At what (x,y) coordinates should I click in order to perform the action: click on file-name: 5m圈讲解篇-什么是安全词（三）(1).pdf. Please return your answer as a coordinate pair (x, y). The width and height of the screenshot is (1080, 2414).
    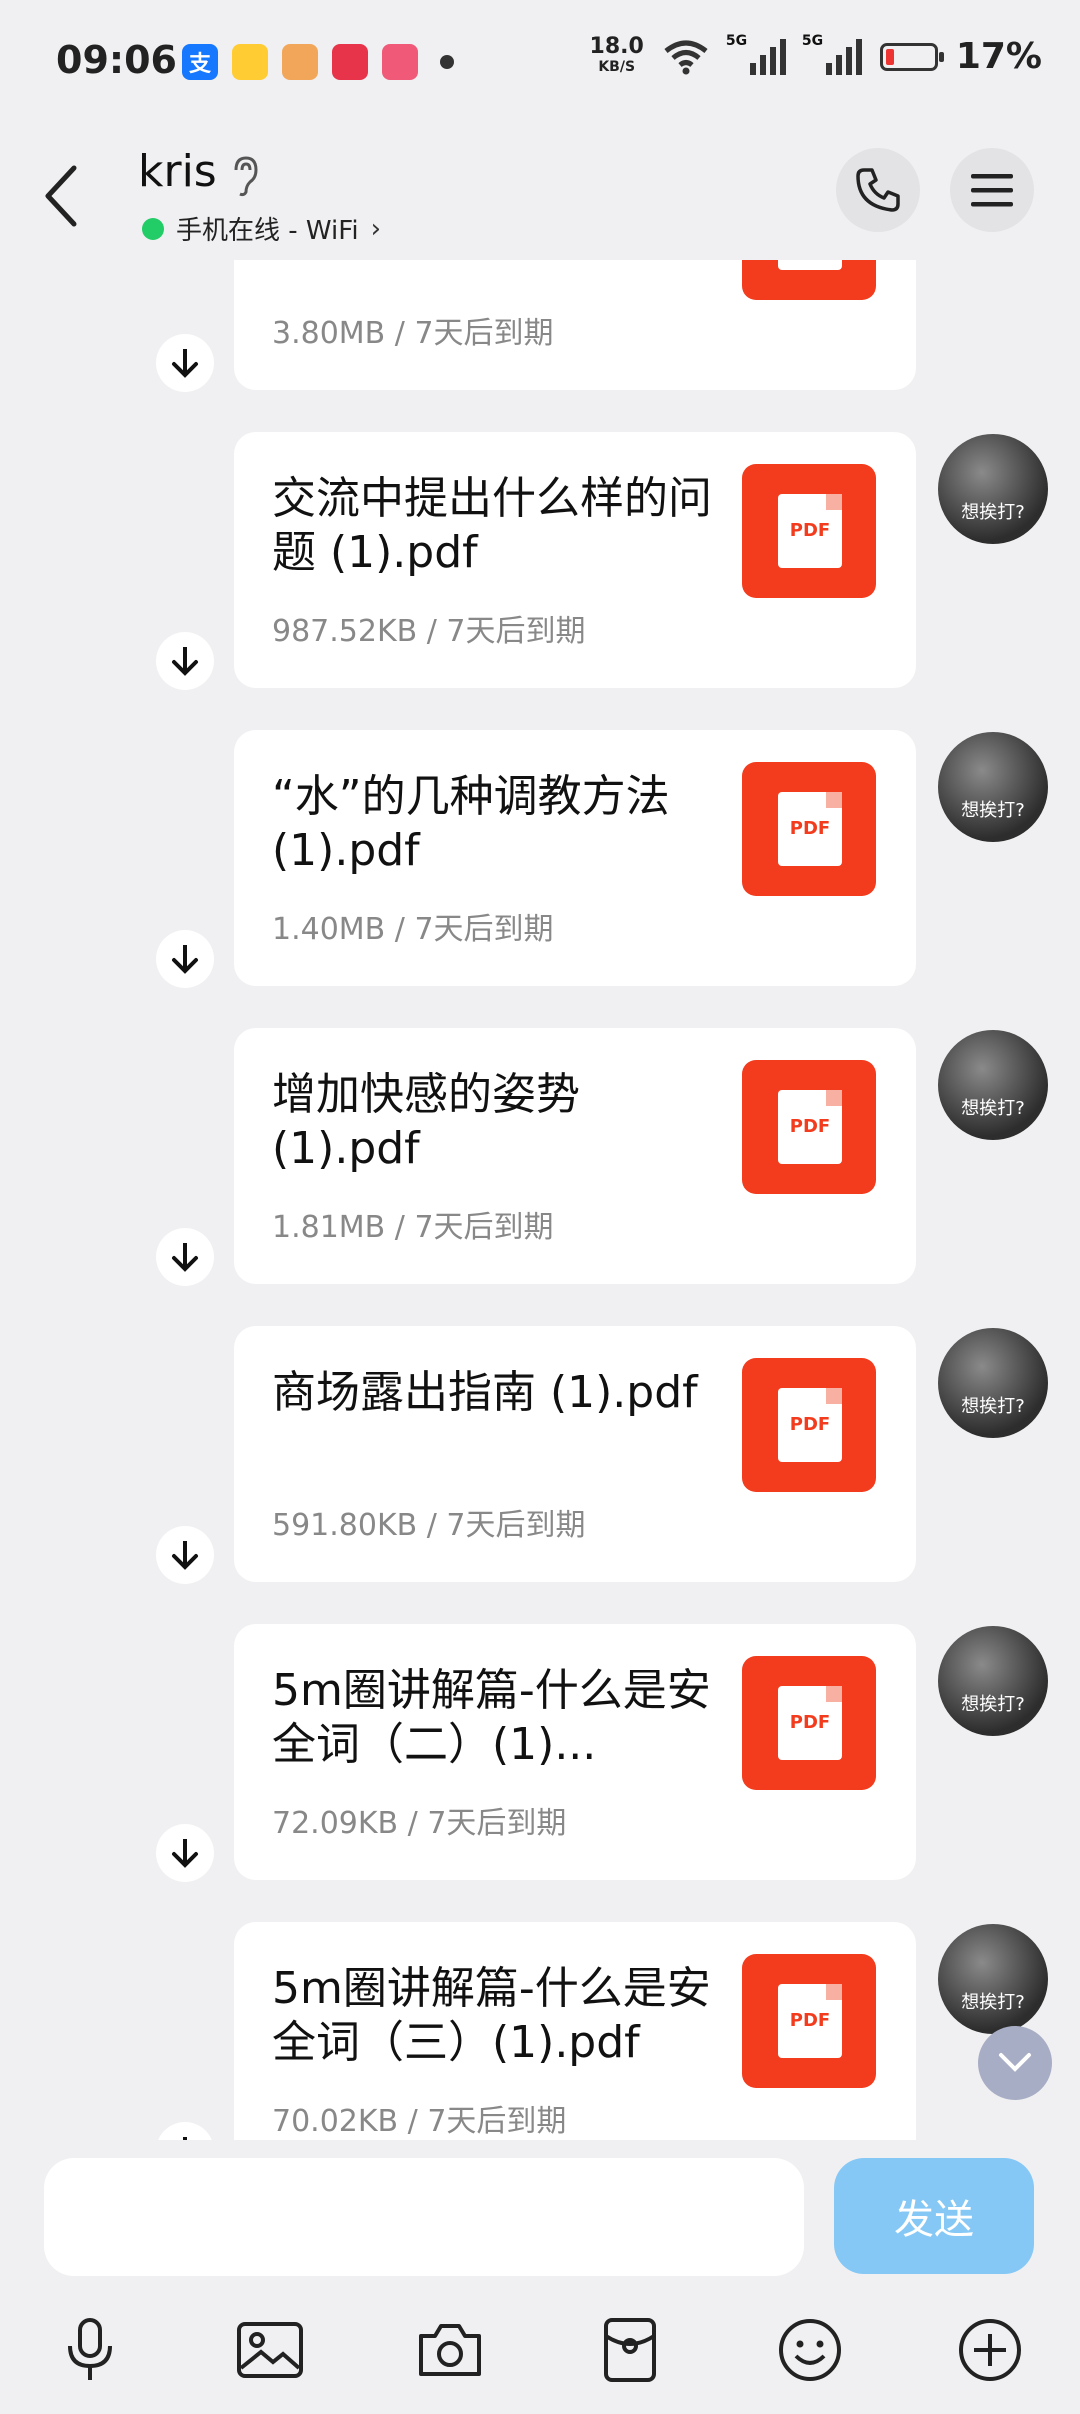
    Looking at the image, I should click on (491, 2015).